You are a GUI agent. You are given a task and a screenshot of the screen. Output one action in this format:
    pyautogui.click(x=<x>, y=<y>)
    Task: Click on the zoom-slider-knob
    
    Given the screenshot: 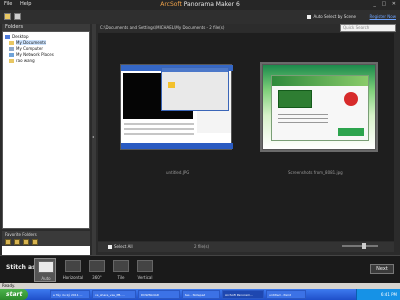 What is the action you would take?
    pyautogui.click(x=364, y=246)
    